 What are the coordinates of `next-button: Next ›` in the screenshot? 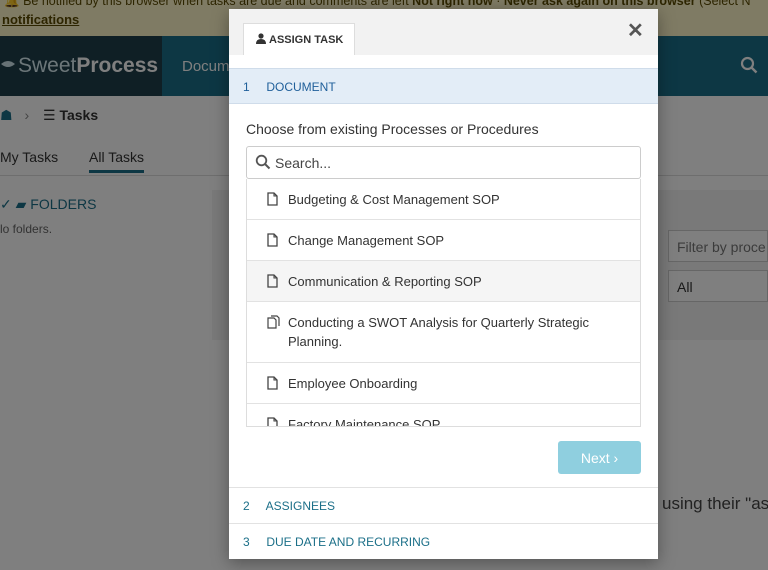 It's located at (599, 457).